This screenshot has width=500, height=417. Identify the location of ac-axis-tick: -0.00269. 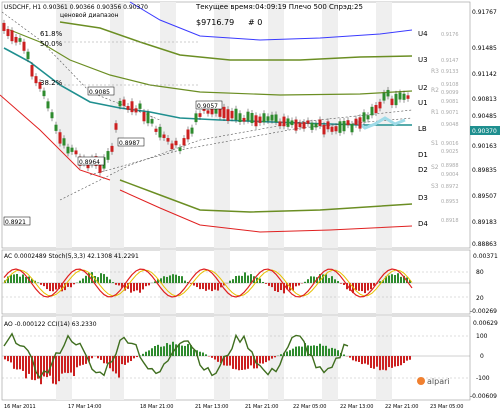
(483, 311).